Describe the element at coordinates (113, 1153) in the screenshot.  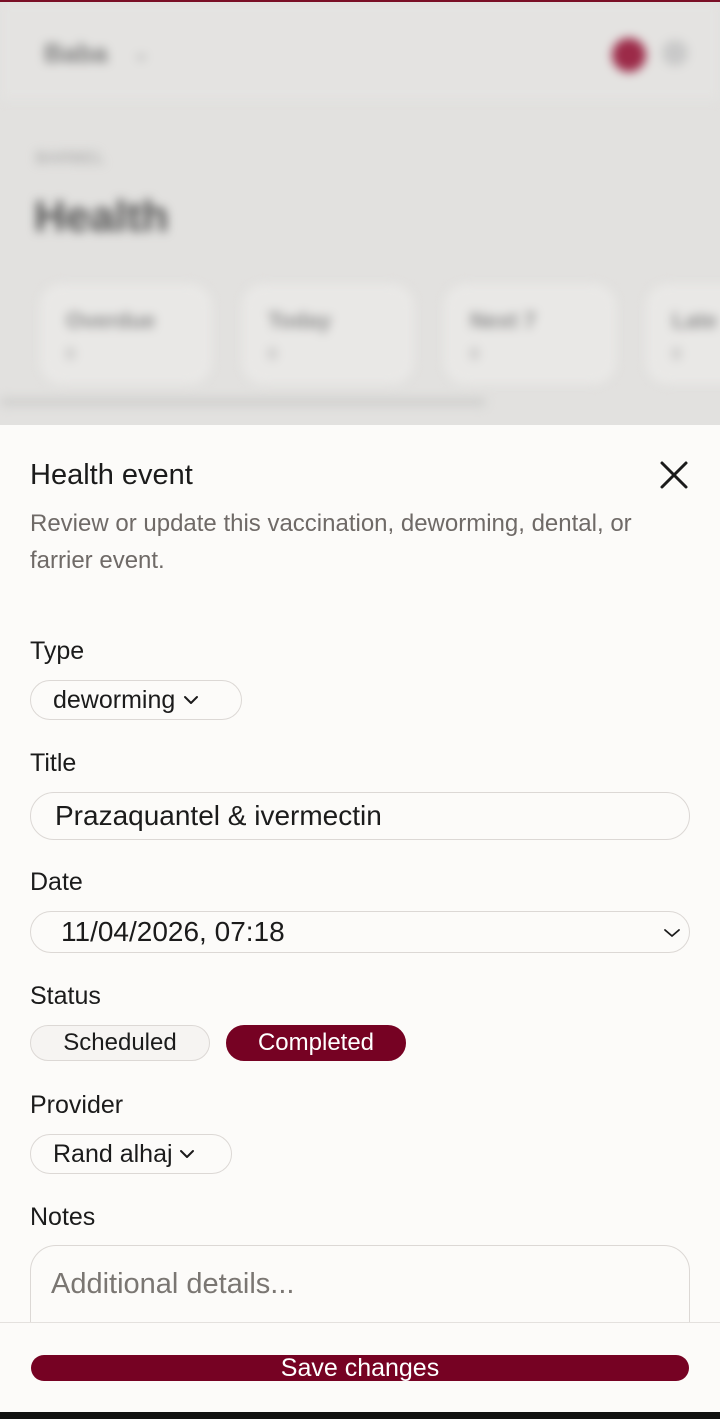
I see `provider-select-value: Rand alhaj` at that location.